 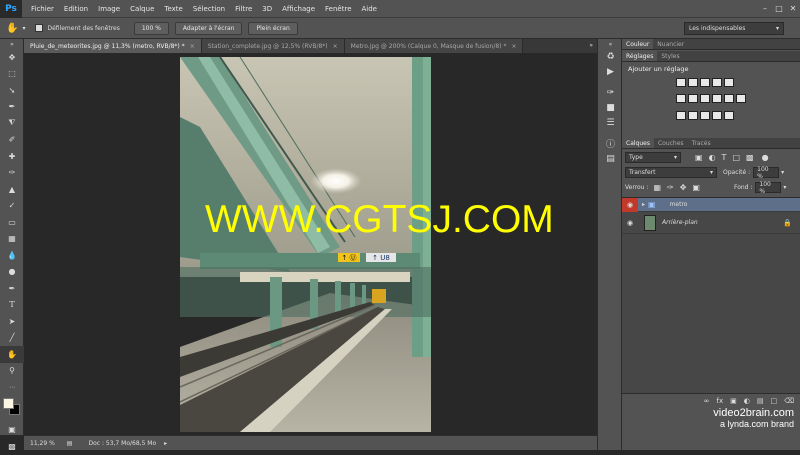 What do you see at coordinates (657, 187) in the screenshot?
I see `lock-transparency-icon: ▦` at bounding box center [657, 187].